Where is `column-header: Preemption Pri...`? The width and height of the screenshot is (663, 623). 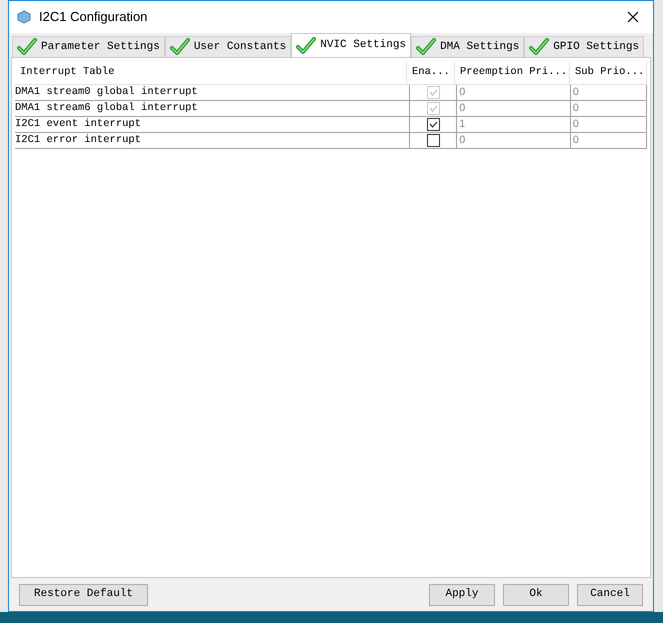
column-header: Preemption Pri... is located at coordinates (512, 72).